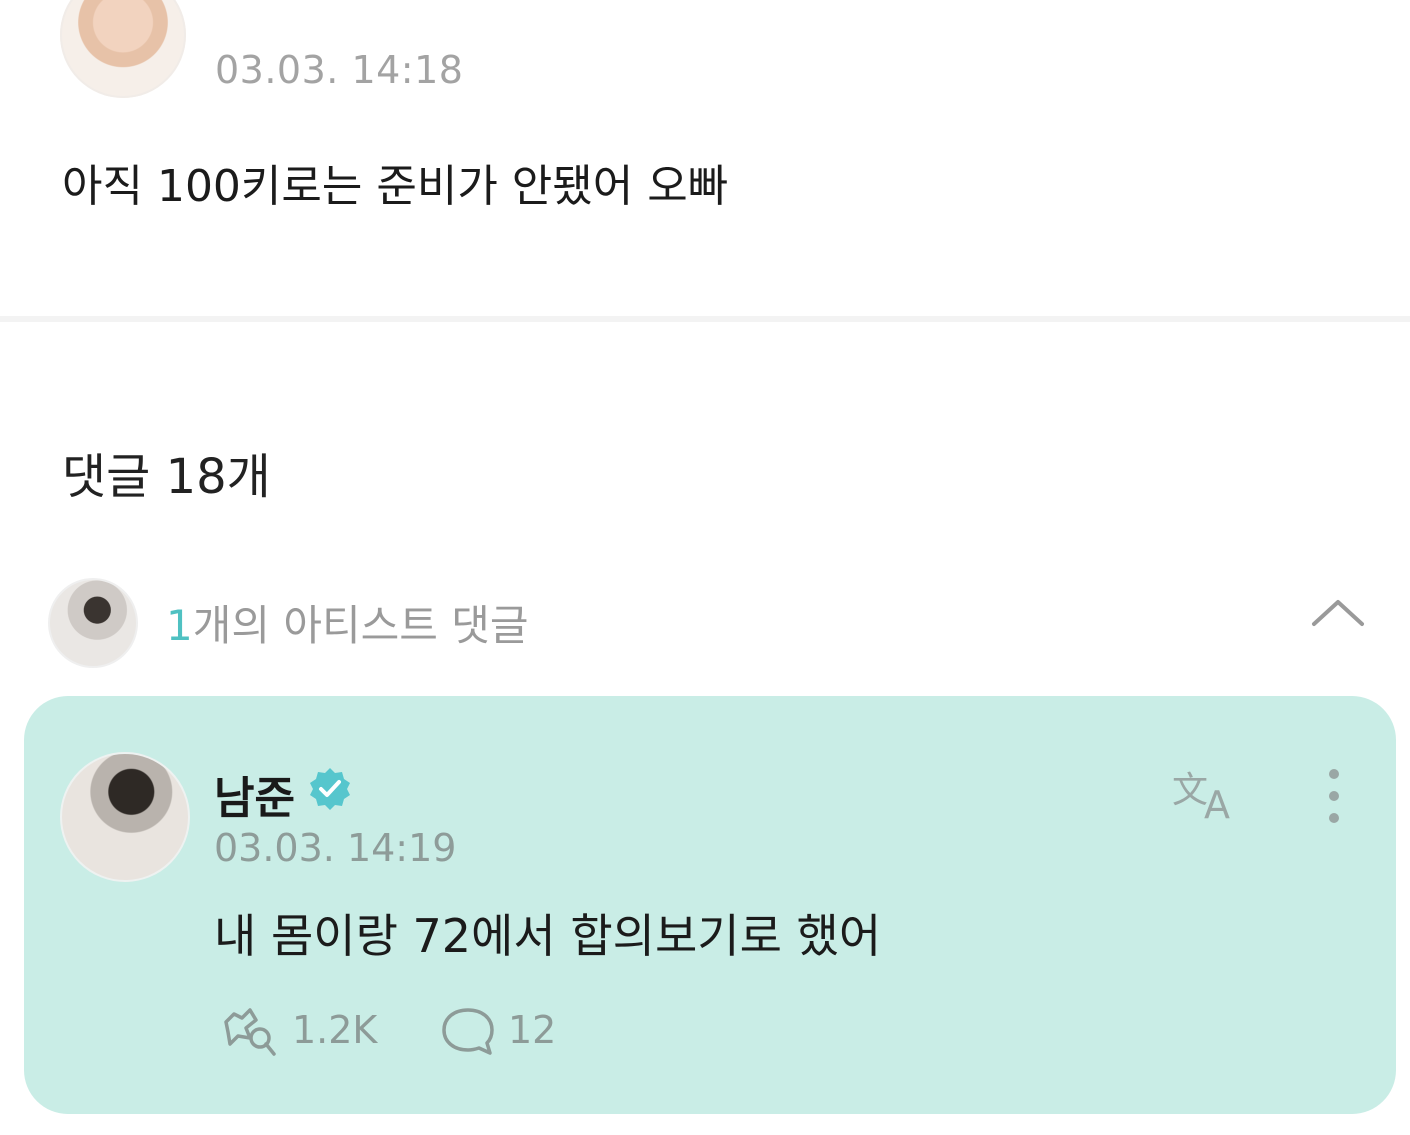 Image resolution: width=1410 pixels, height=1135 pixels. What do you see at coordinates (335, 848) in the screenshot?
I see `artist-comment-timestamp: 03.03. 14:19` at bounding box center [335, 848].